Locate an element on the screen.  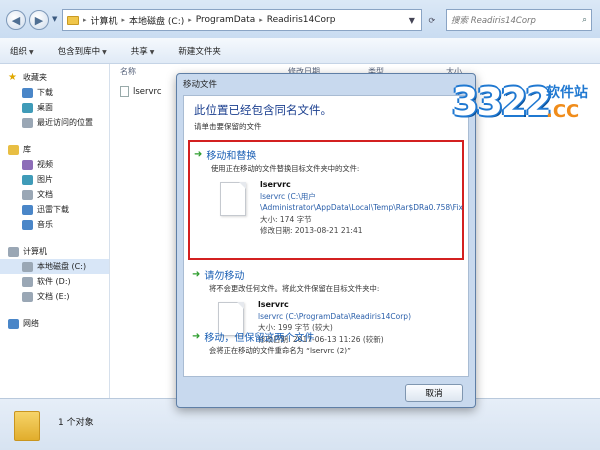
sidebar-item-downloads: 下载 is located at coordinates (54, 92).